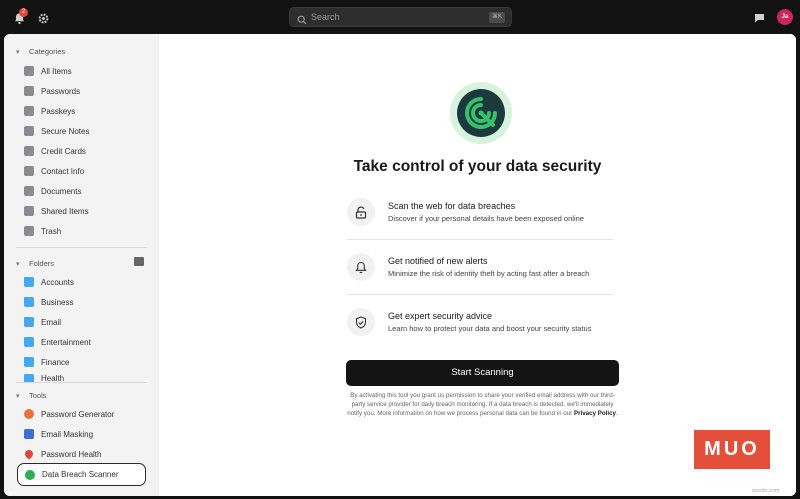 Image resolution: width=800 pixels, height=499 pixels. I want to click on sidebar-item-label: Password Generator, so click(78, 414).